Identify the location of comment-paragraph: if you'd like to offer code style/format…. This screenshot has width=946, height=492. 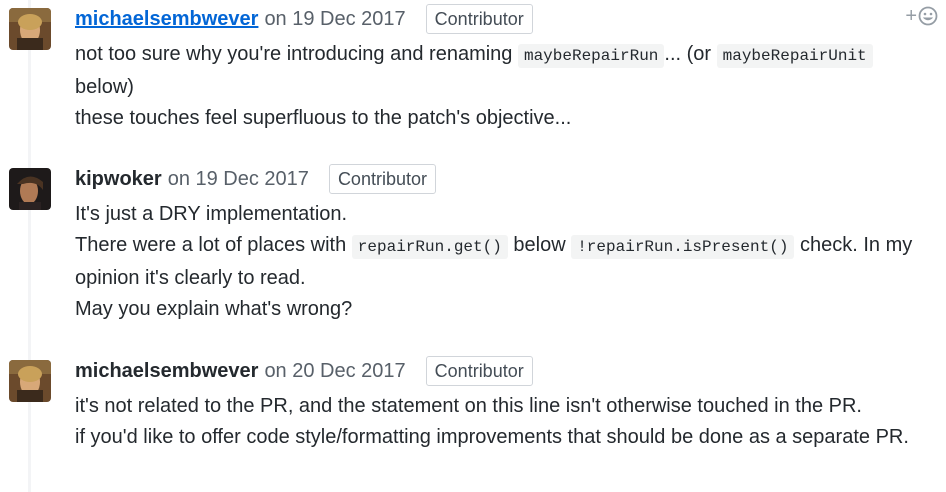
(492, 437).